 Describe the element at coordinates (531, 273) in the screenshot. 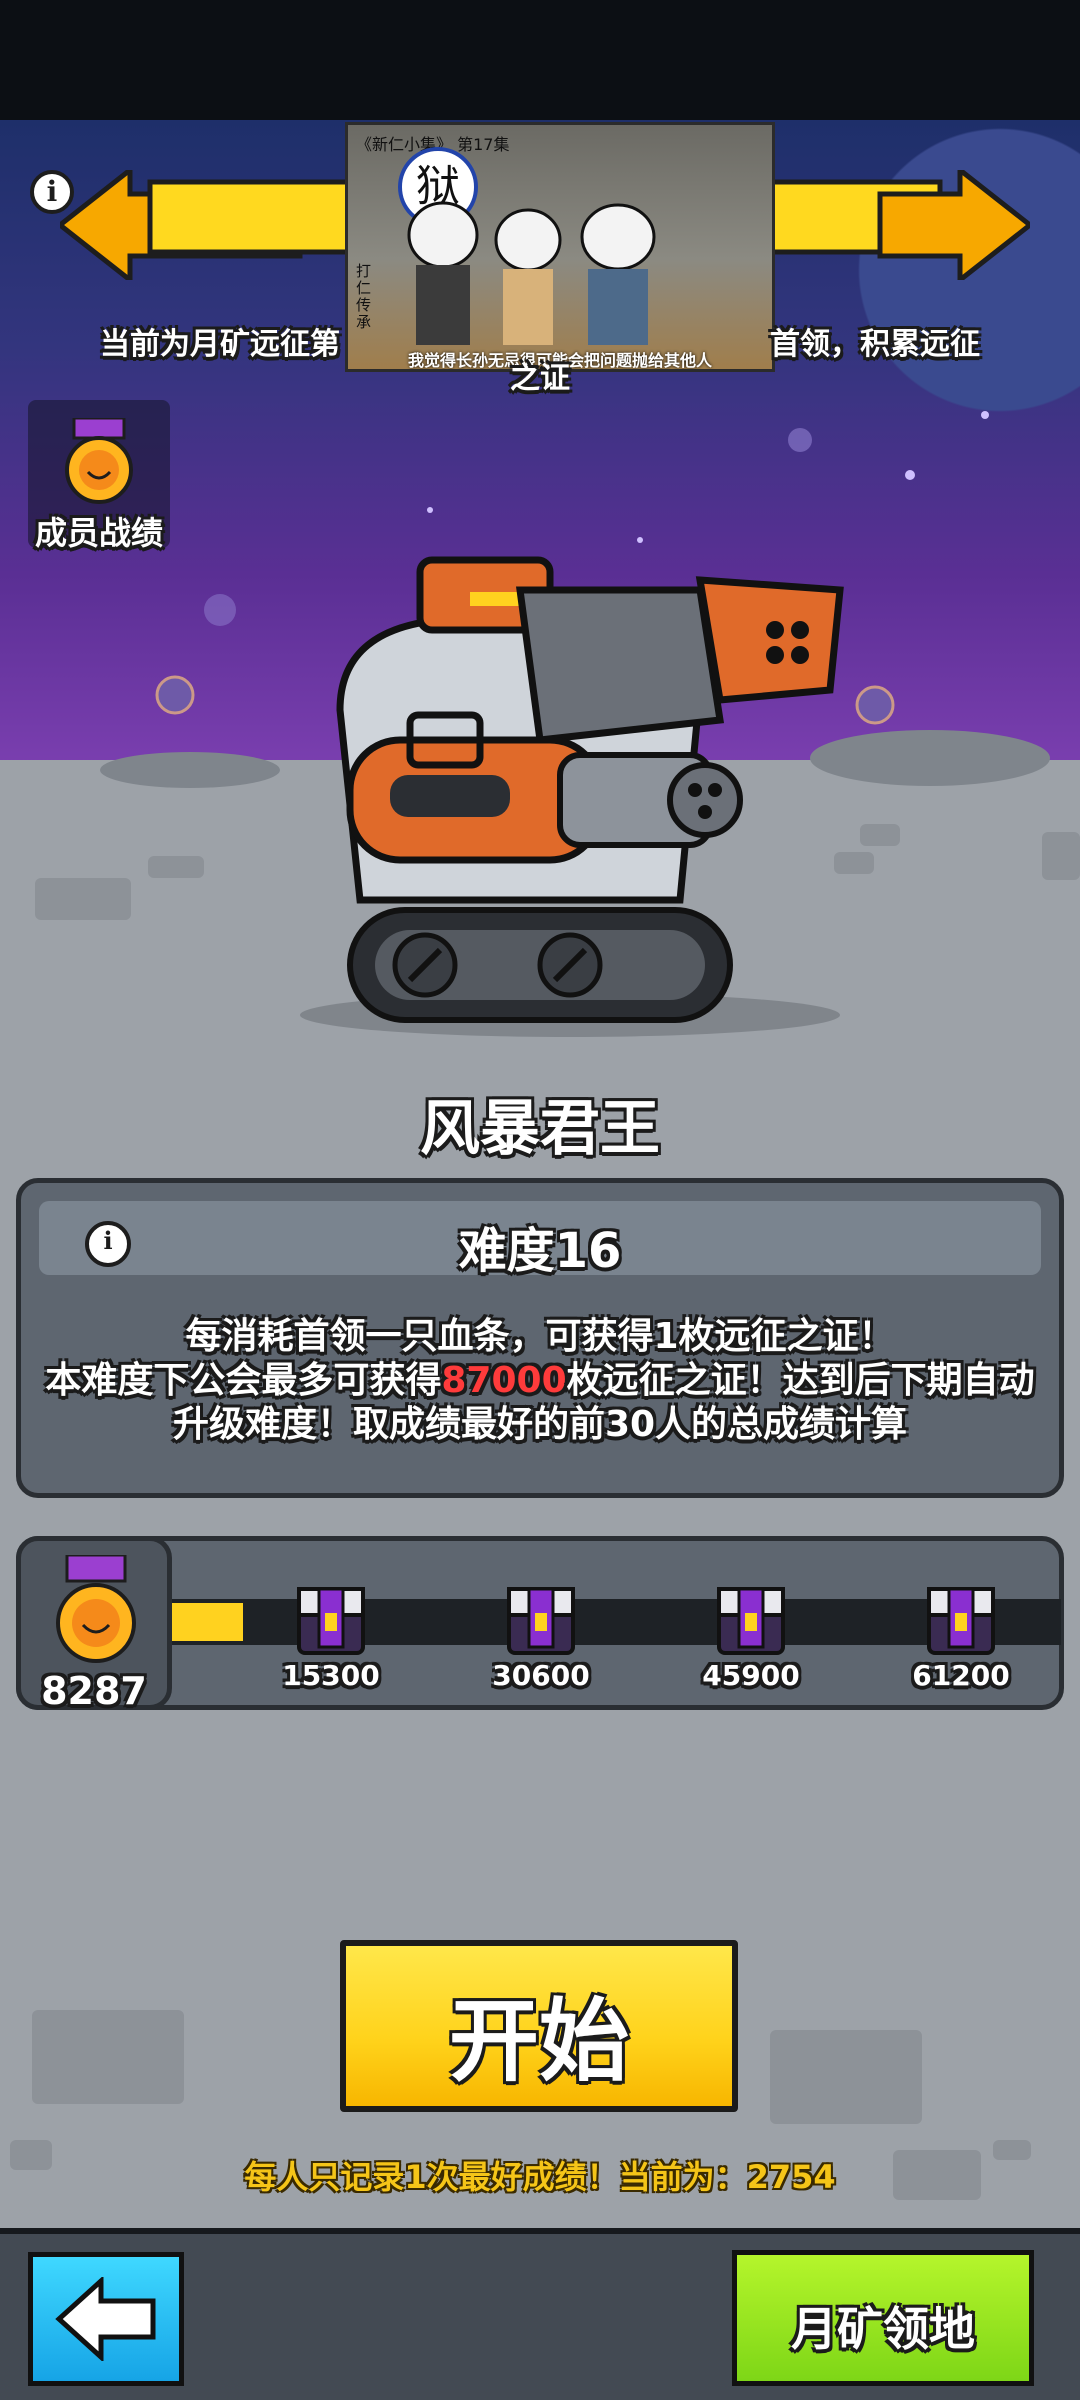

I see `cartoon-characters` at that location.